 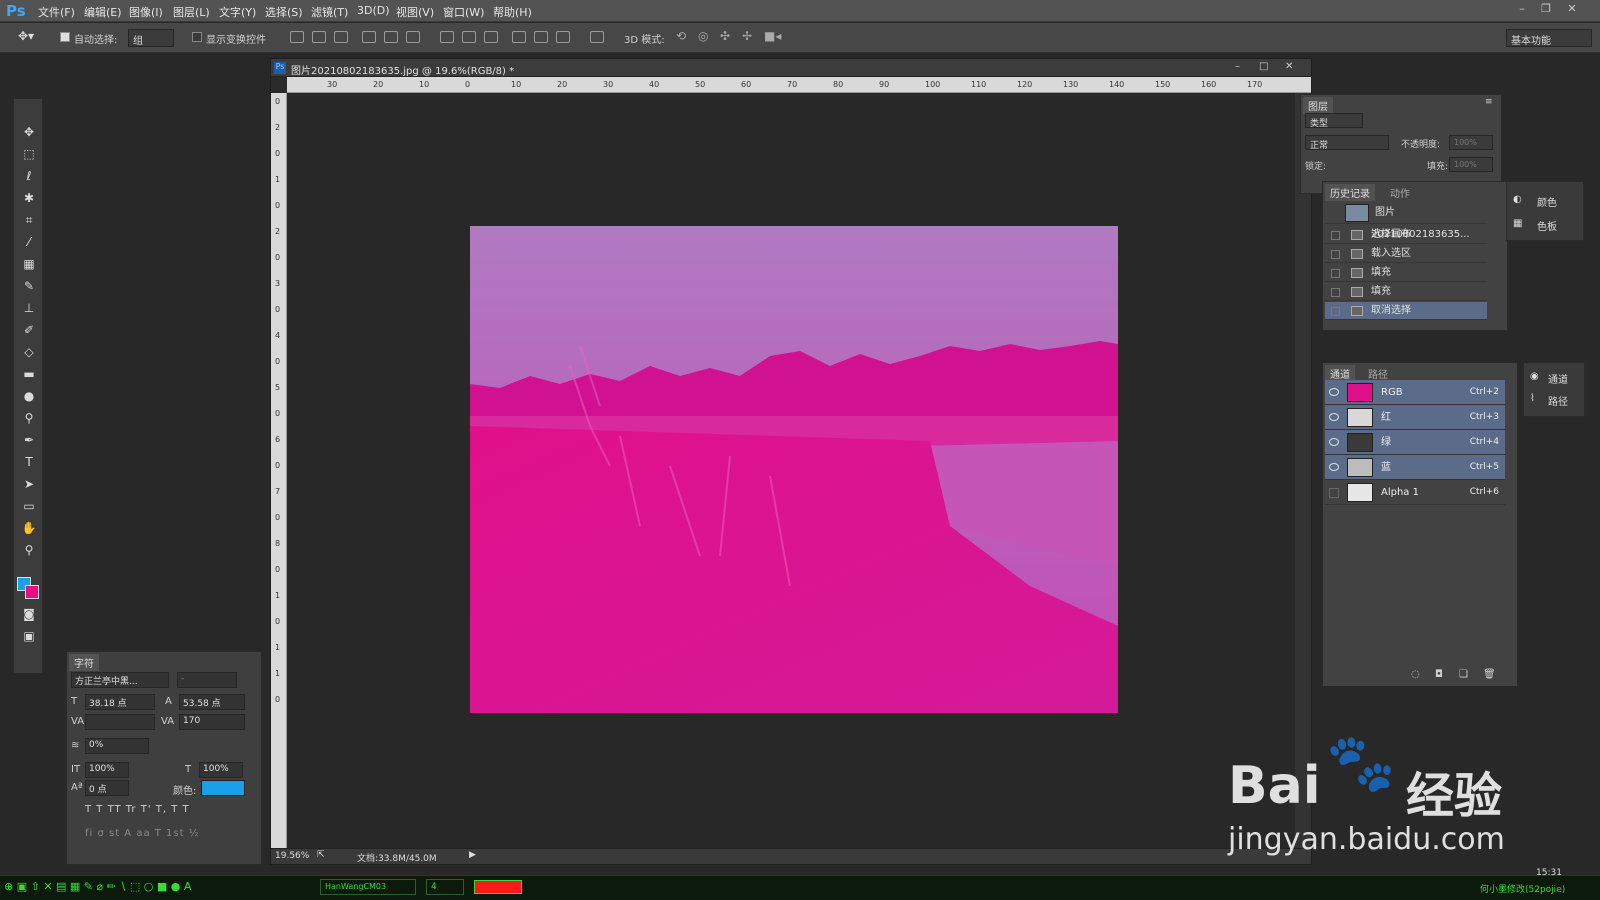 I want to click on paths-panel-icon: ⌇, so click(x=1532, y=398).